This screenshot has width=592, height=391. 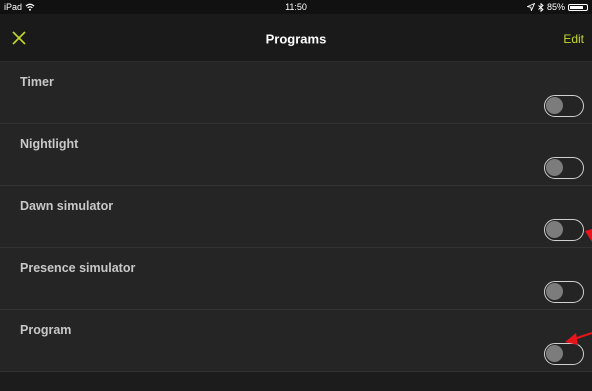 I want to click on nav-bar: Programs Edit, so click(x=296, y=38).